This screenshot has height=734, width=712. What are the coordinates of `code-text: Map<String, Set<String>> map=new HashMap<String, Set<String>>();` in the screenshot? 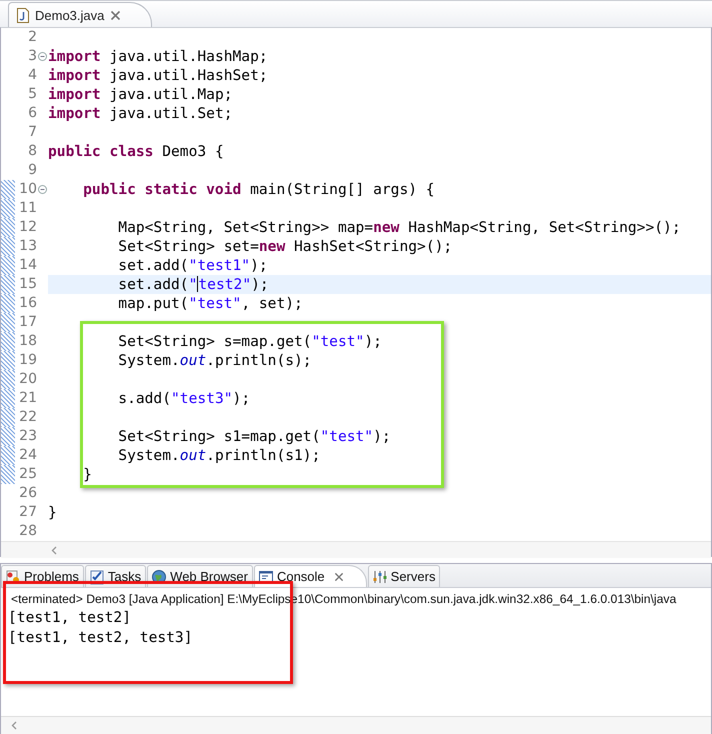 It's located at (399, 227).